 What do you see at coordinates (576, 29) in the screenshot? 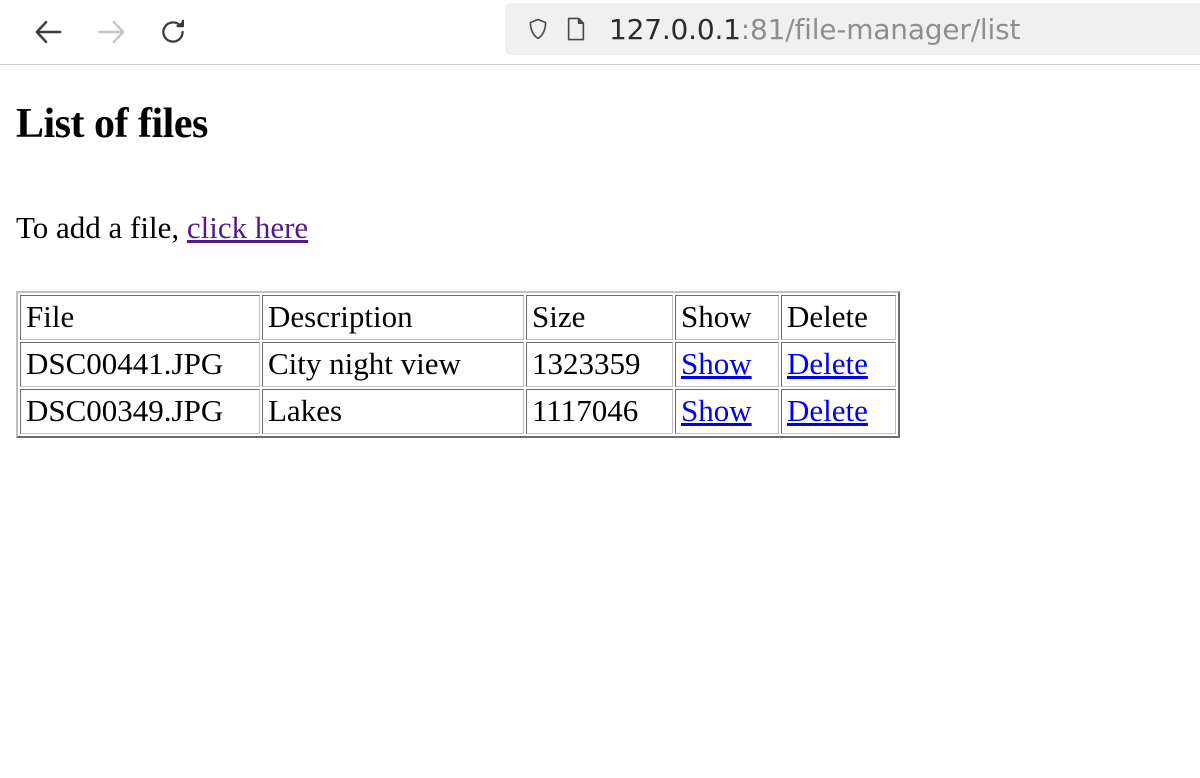
I see `page-icon` at bounding box center [576, 29].